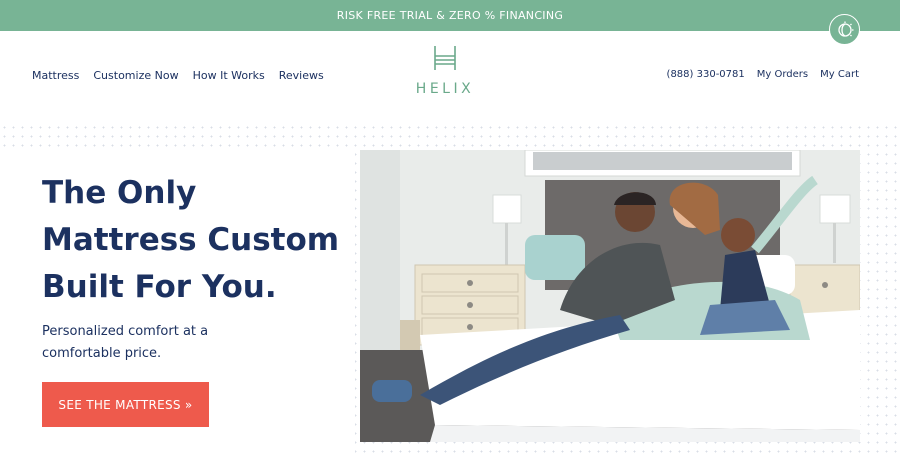 This screenshot has height=454, width=900. What do you see at coordinates (839, 74) in the screenshot?
I see `my-cart-link: My Cart` at bounding box center [839, 74].